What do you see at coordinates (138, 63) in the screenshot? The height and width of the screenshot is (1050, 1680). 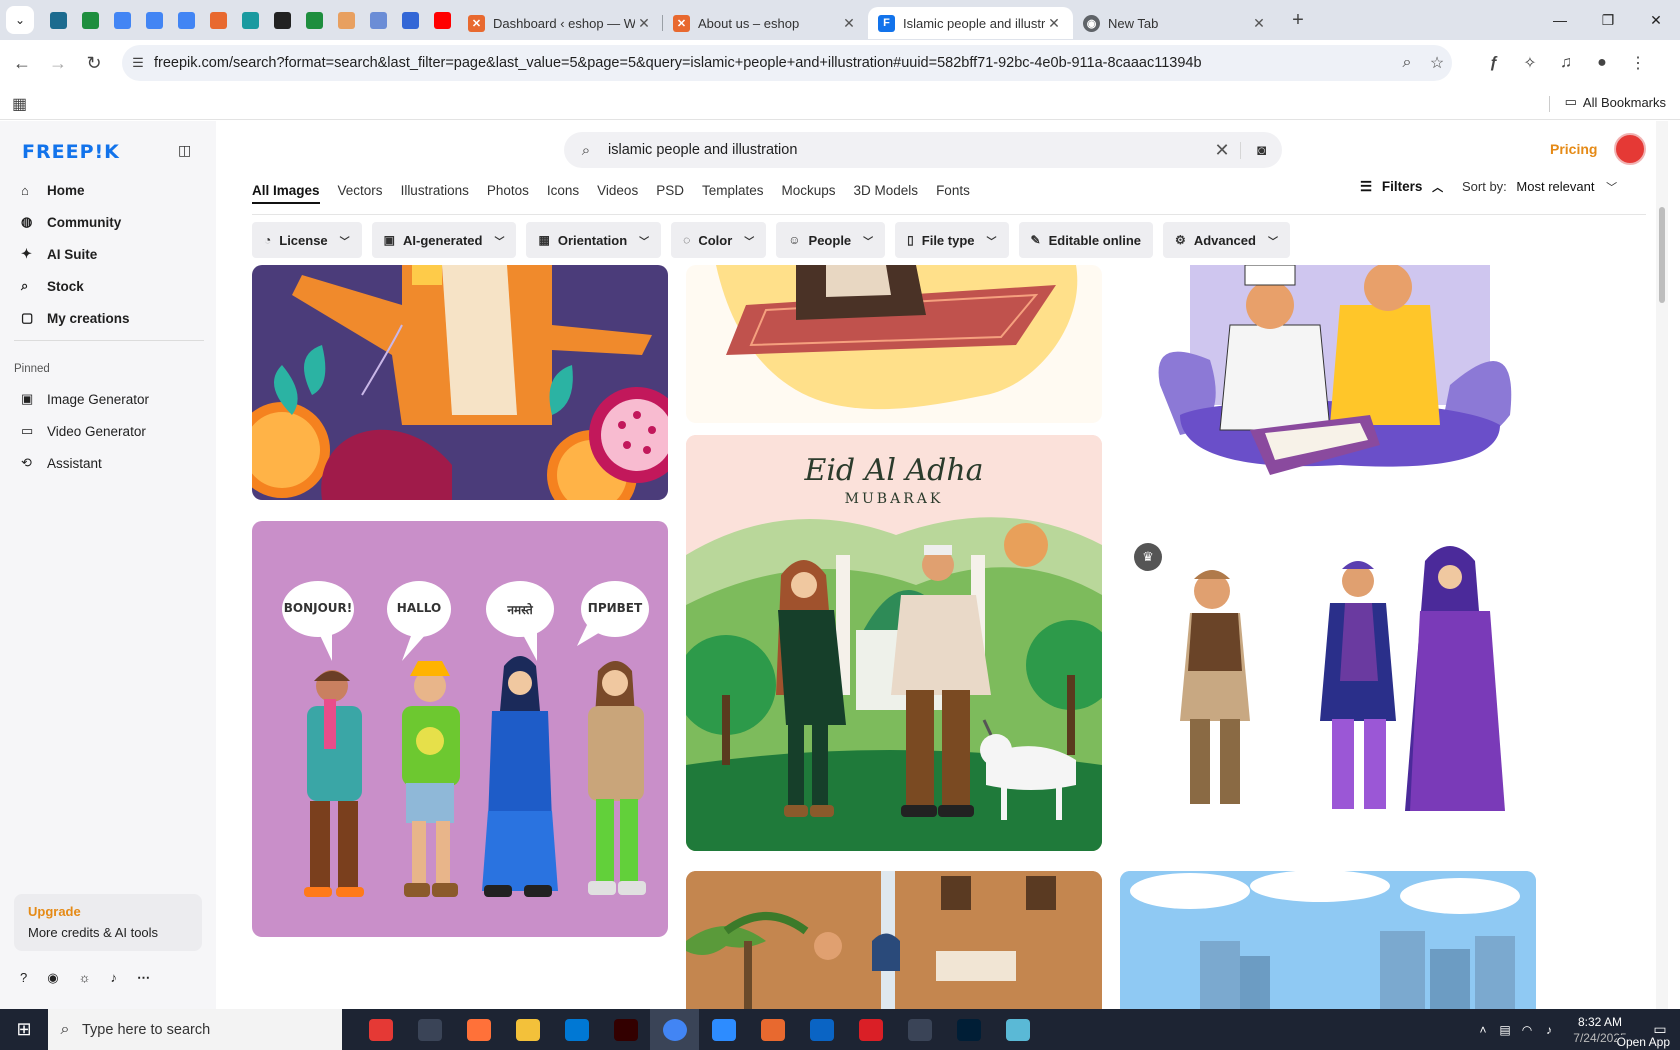 I see `site-info-icon: ☰` at bounding box center [138, 63].